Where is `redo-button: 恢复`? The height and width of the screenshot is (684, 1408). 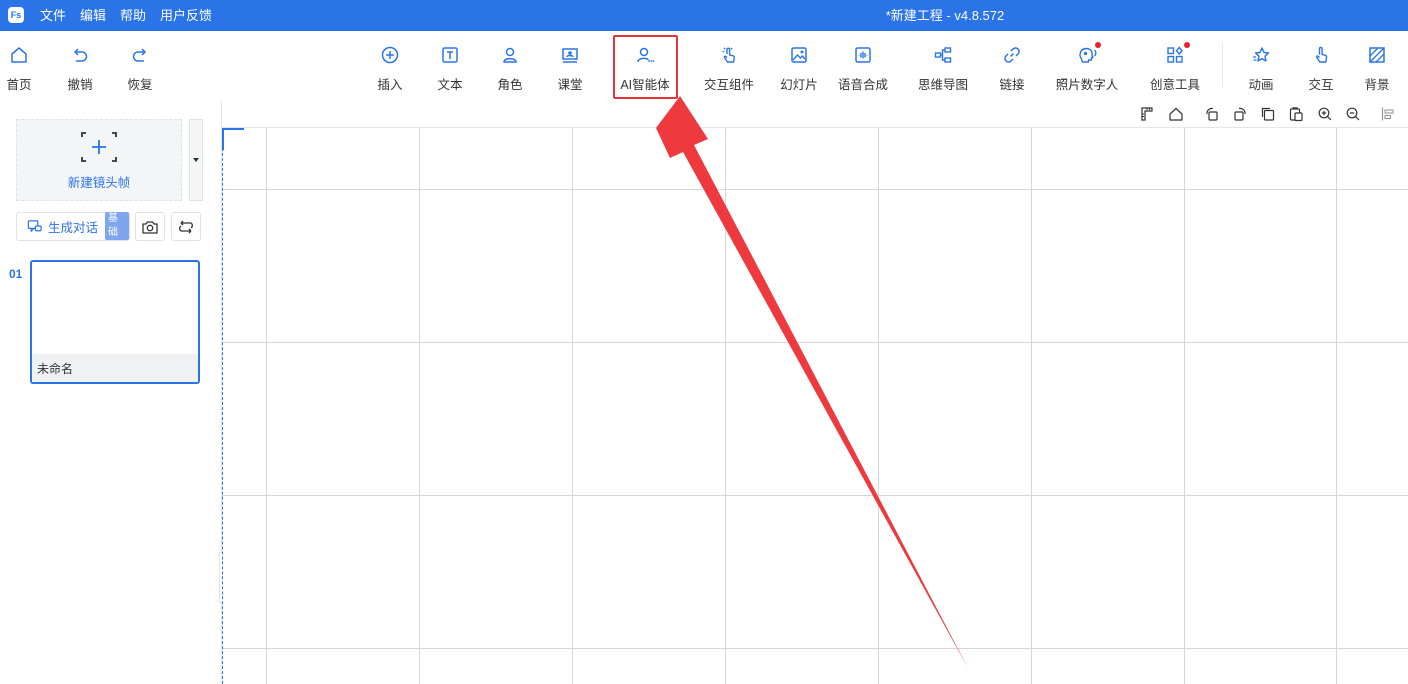 redo-button: 恢复 is located at coordinates (140, 69).